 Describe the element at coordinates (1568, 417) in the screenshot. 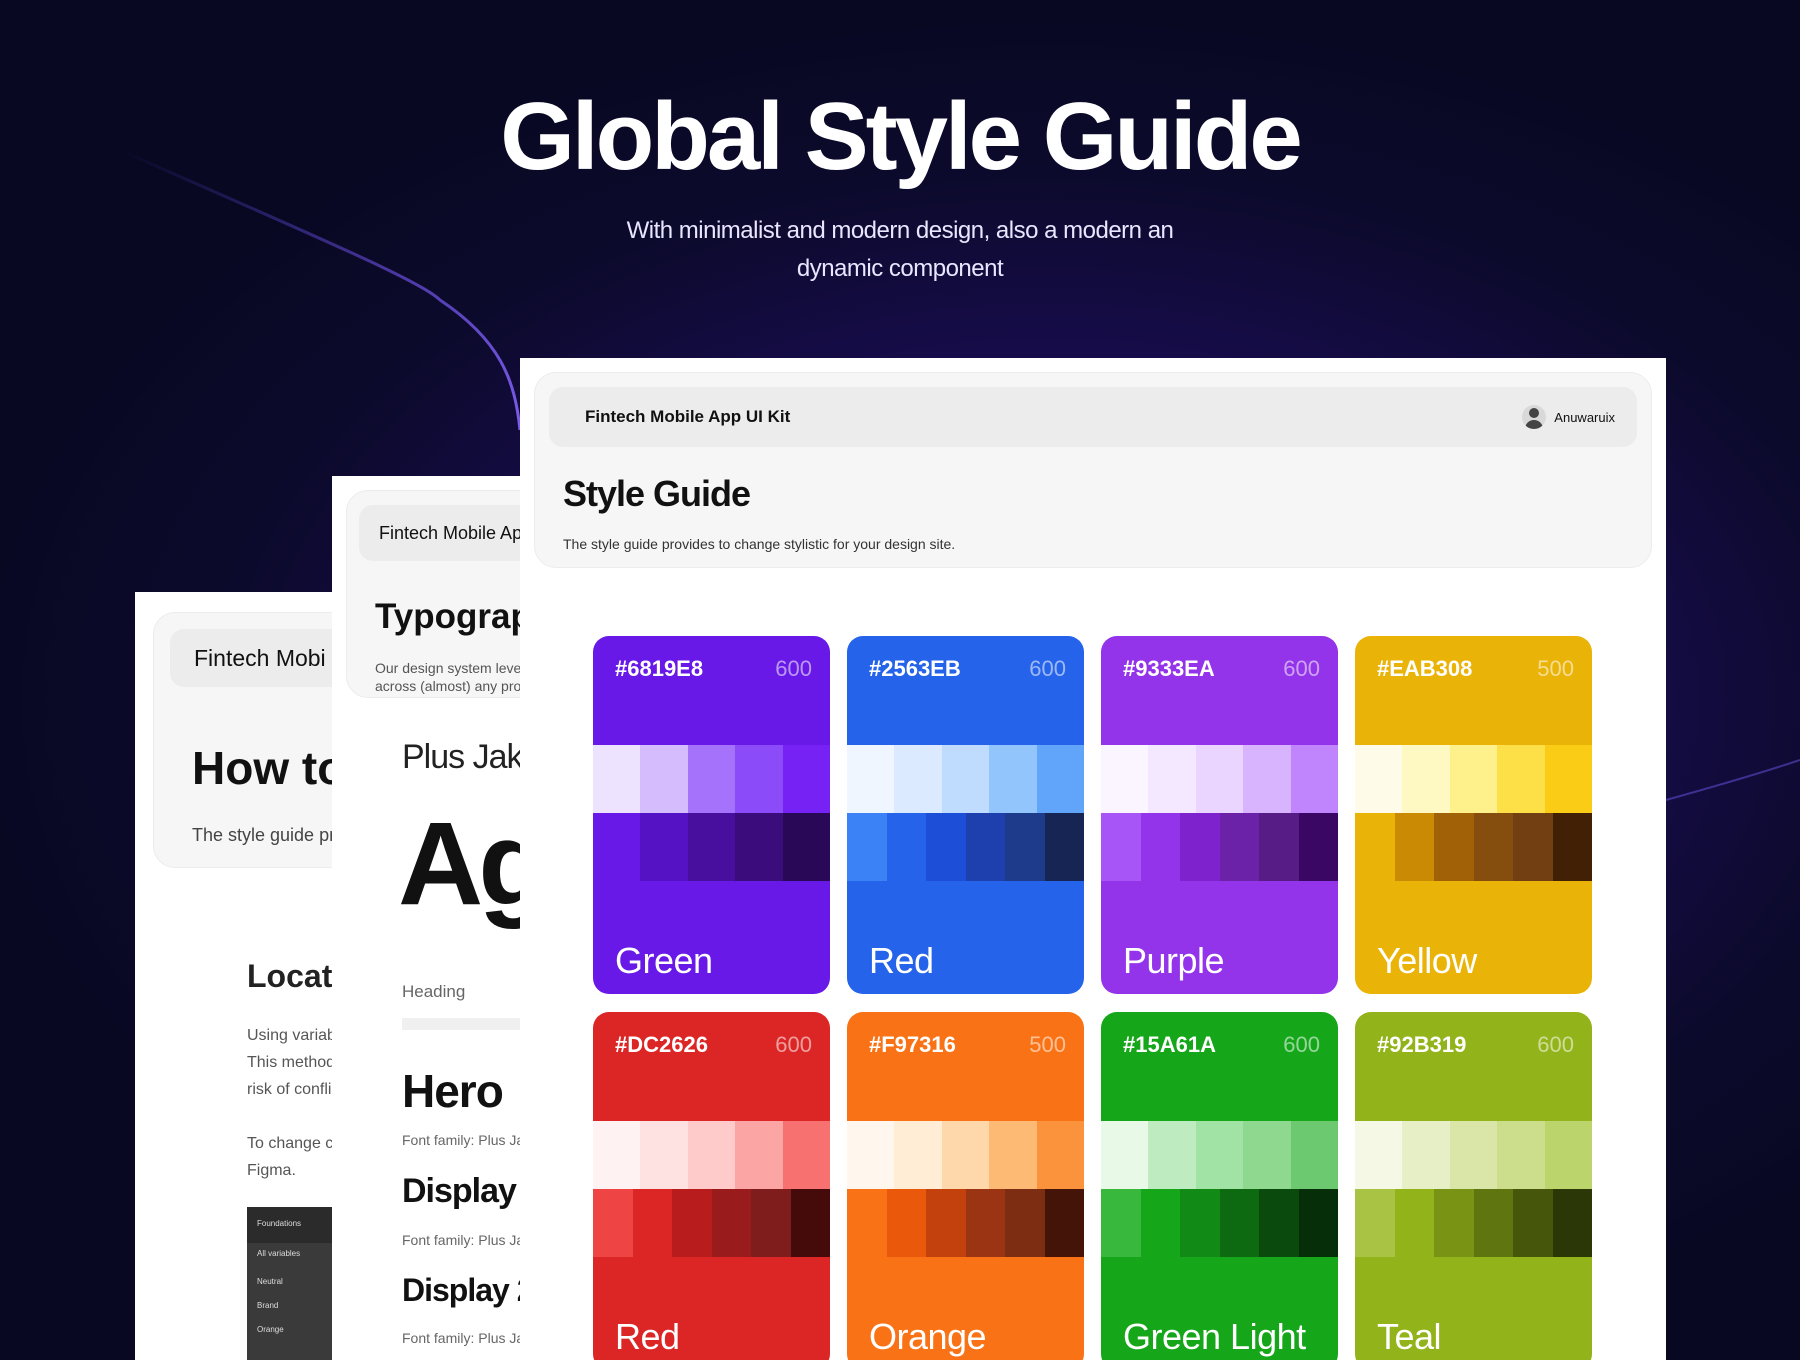

I see `user-chip: Anuwaruix` at that location.